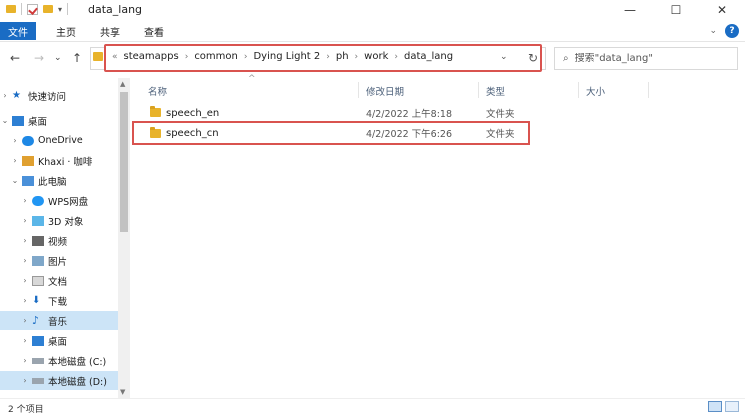 The width and height of the screenshot is (745, 414). What do you see at coordinates (376, 56) in the screenshot?
I see `breadcrumb-item: work` at bounding box center [376, 56].